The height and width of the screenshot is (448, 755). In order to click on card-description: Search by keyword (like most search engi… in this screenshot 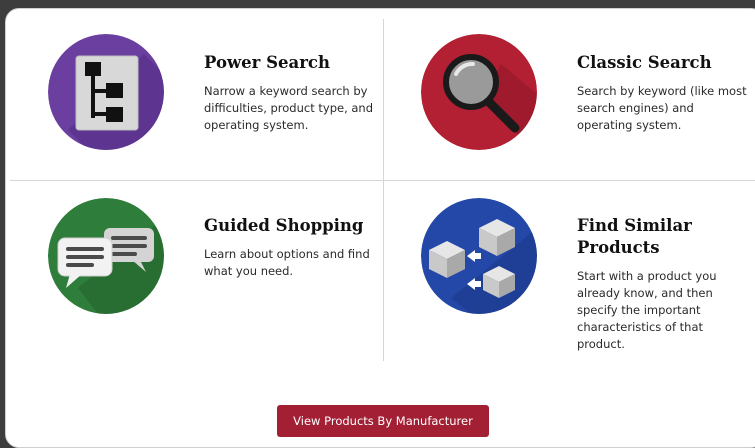, I will do `click(662, 108)`.